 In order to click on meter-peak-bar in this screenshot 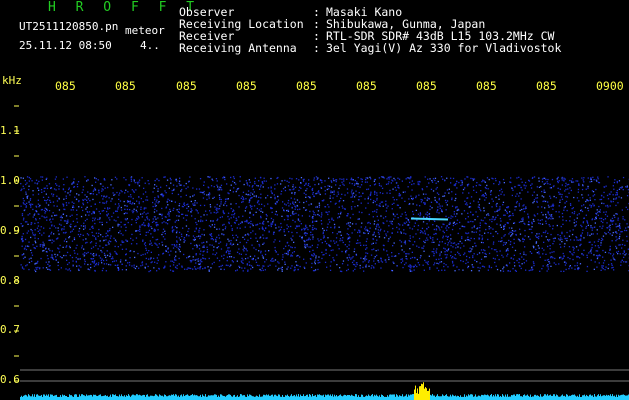, I will do `click(421, 391)`.